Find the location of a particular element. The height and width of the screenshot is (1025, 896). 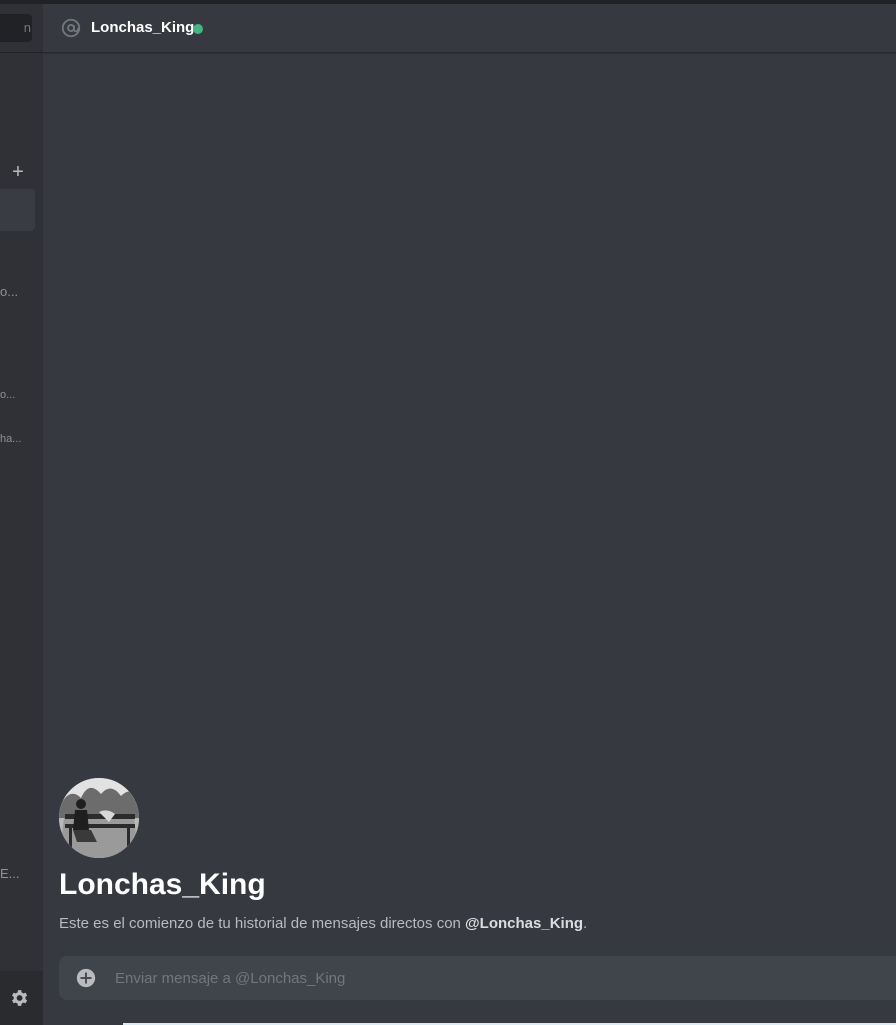

create-dm-button: + is located at coordinates (18, 172).